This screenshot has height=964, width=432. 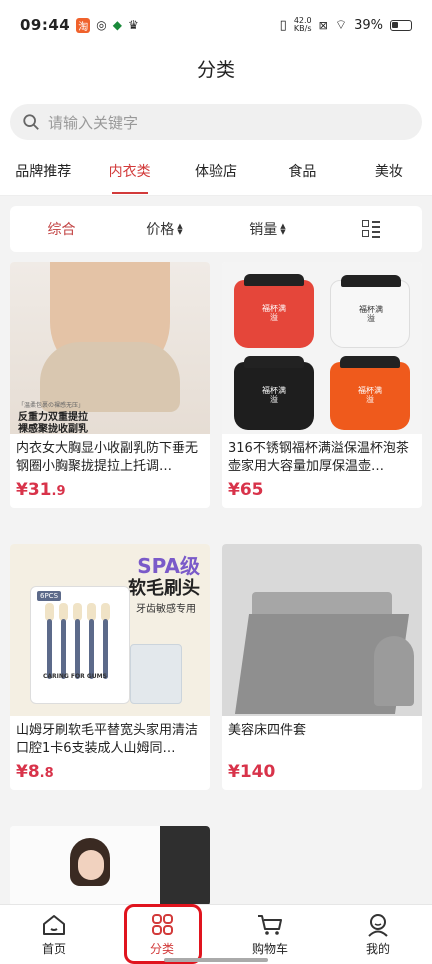 What do you see at coordinates (101, 25) in the screenshot?
I see `wechat-icon: ◎` at bounding box center [101, 25].